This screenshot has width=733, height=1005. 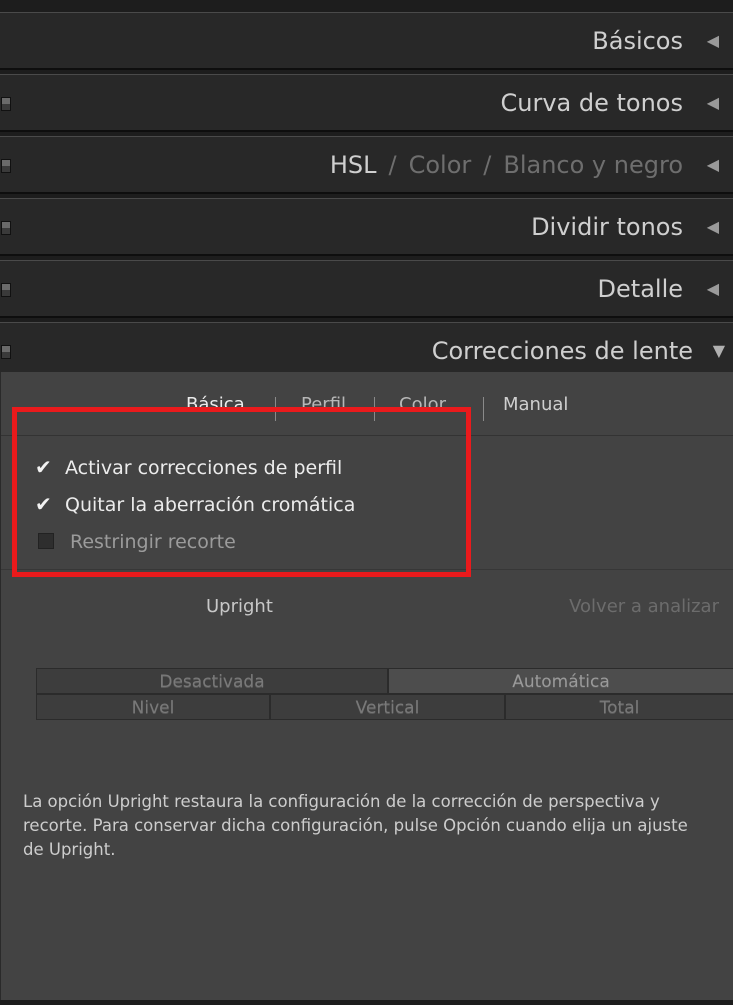 I want to click on triangle-down-icon: ▼, so click(x=719, y=351).